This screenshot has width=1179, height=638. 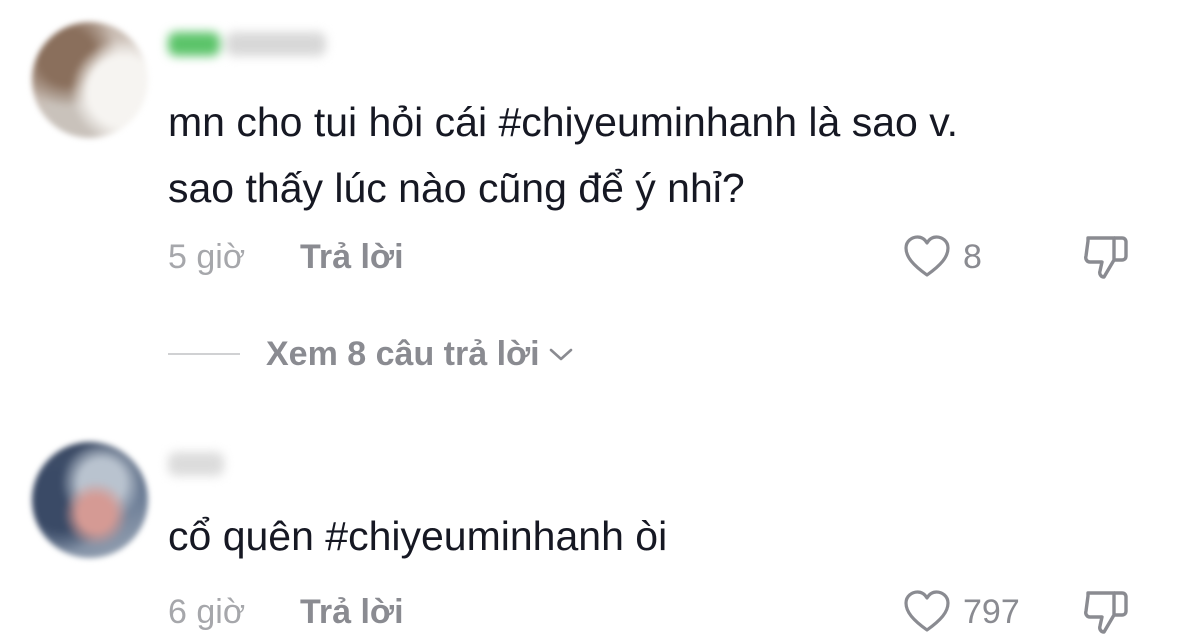 What do you see at coordinates (207, 257) in the screenshot?
I see `comment-timestamp: 5 giờ` at bounding box center [207, 257].